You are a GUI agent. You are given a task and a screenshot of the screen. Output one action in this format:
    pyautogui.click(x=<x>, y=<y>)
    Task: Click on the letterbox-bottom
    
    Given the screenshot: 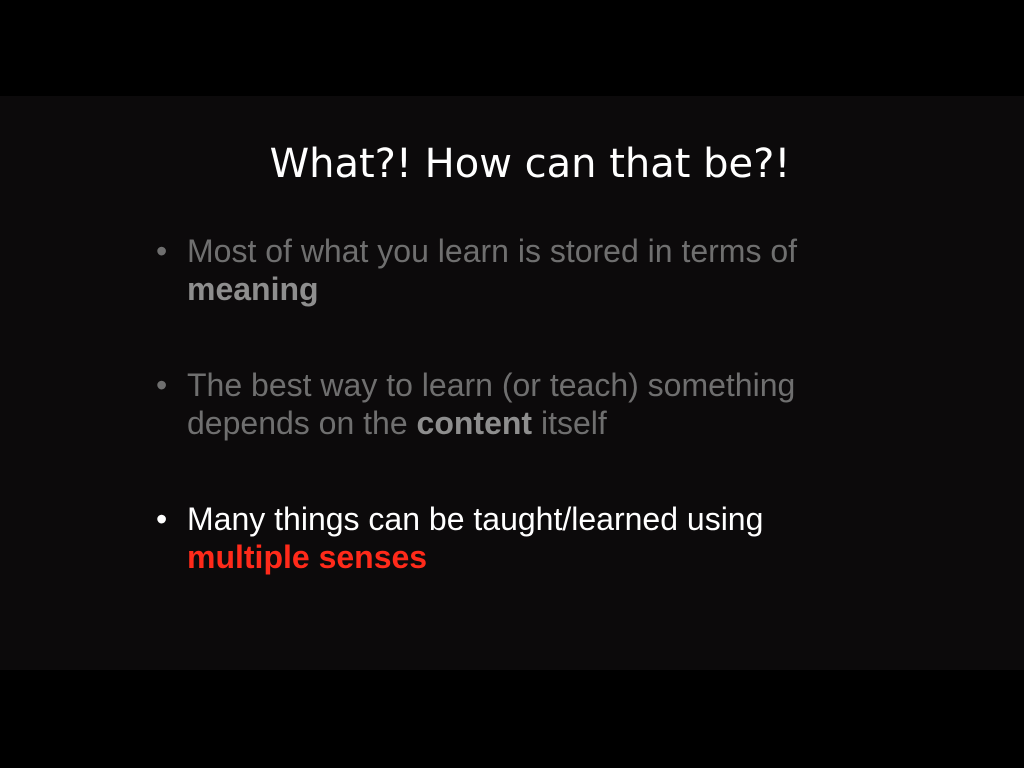 What is the action you would take?
    pyautogui.click(x=512, y=719)
    